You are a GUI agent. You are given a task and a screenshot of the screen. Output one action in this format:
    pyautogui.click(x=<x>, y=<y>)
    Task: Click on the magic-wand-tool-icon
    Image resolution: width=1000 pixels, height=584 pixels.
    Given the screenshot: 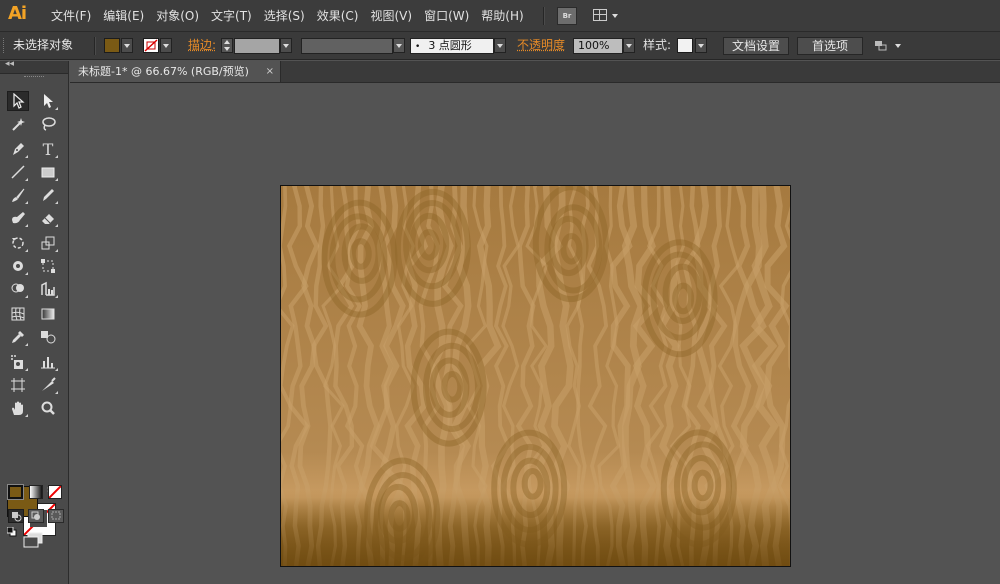 What is the action you would take?
    pyautogui.click(x=18, y=124)
    